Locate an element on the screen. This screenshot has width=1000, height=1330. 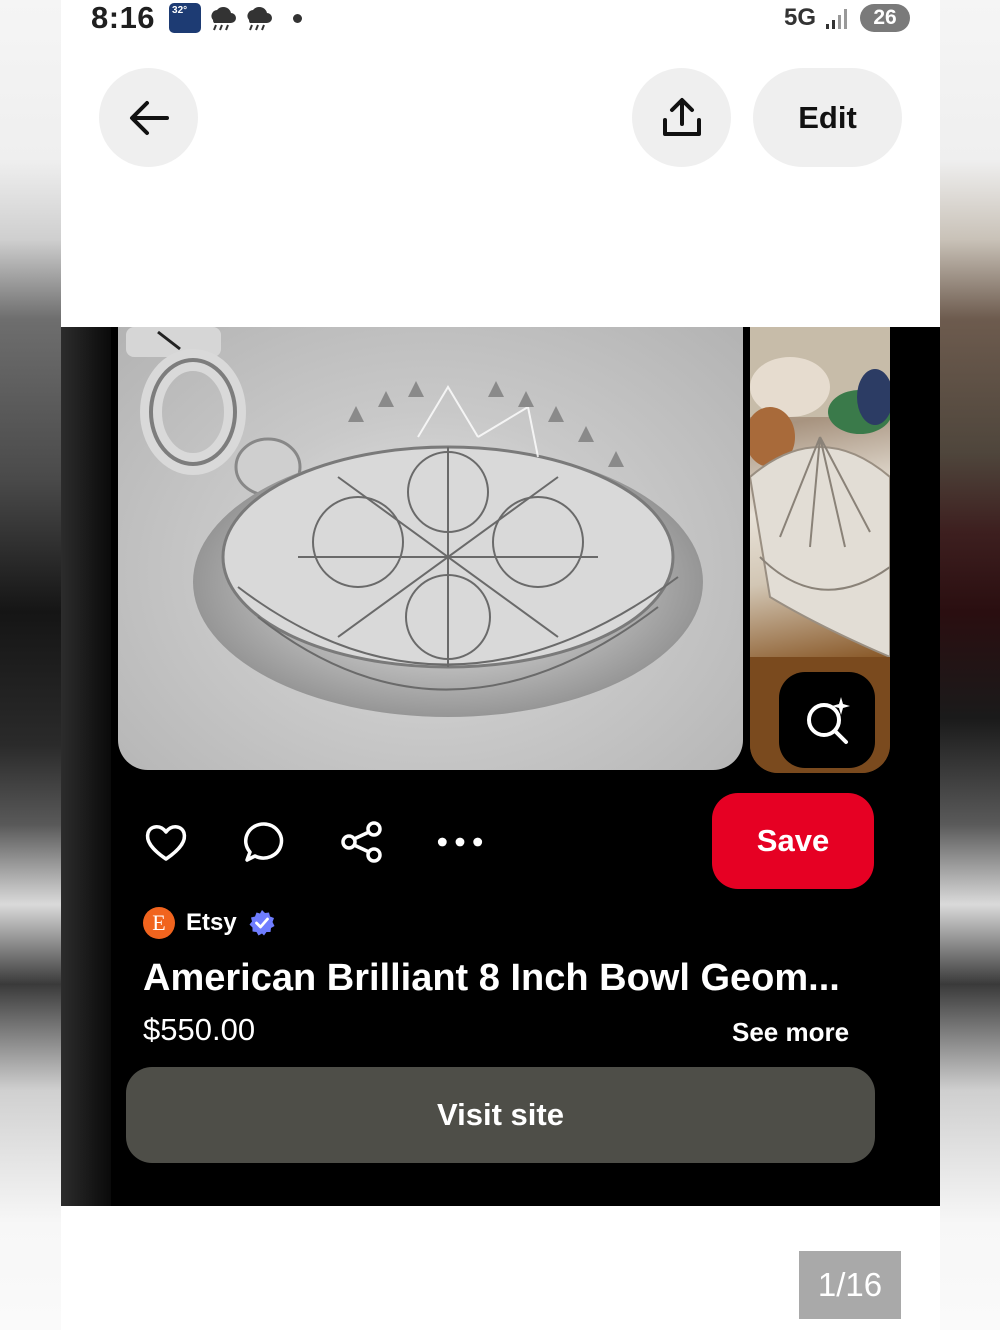
comment-button is located at coordinates (264, 842).